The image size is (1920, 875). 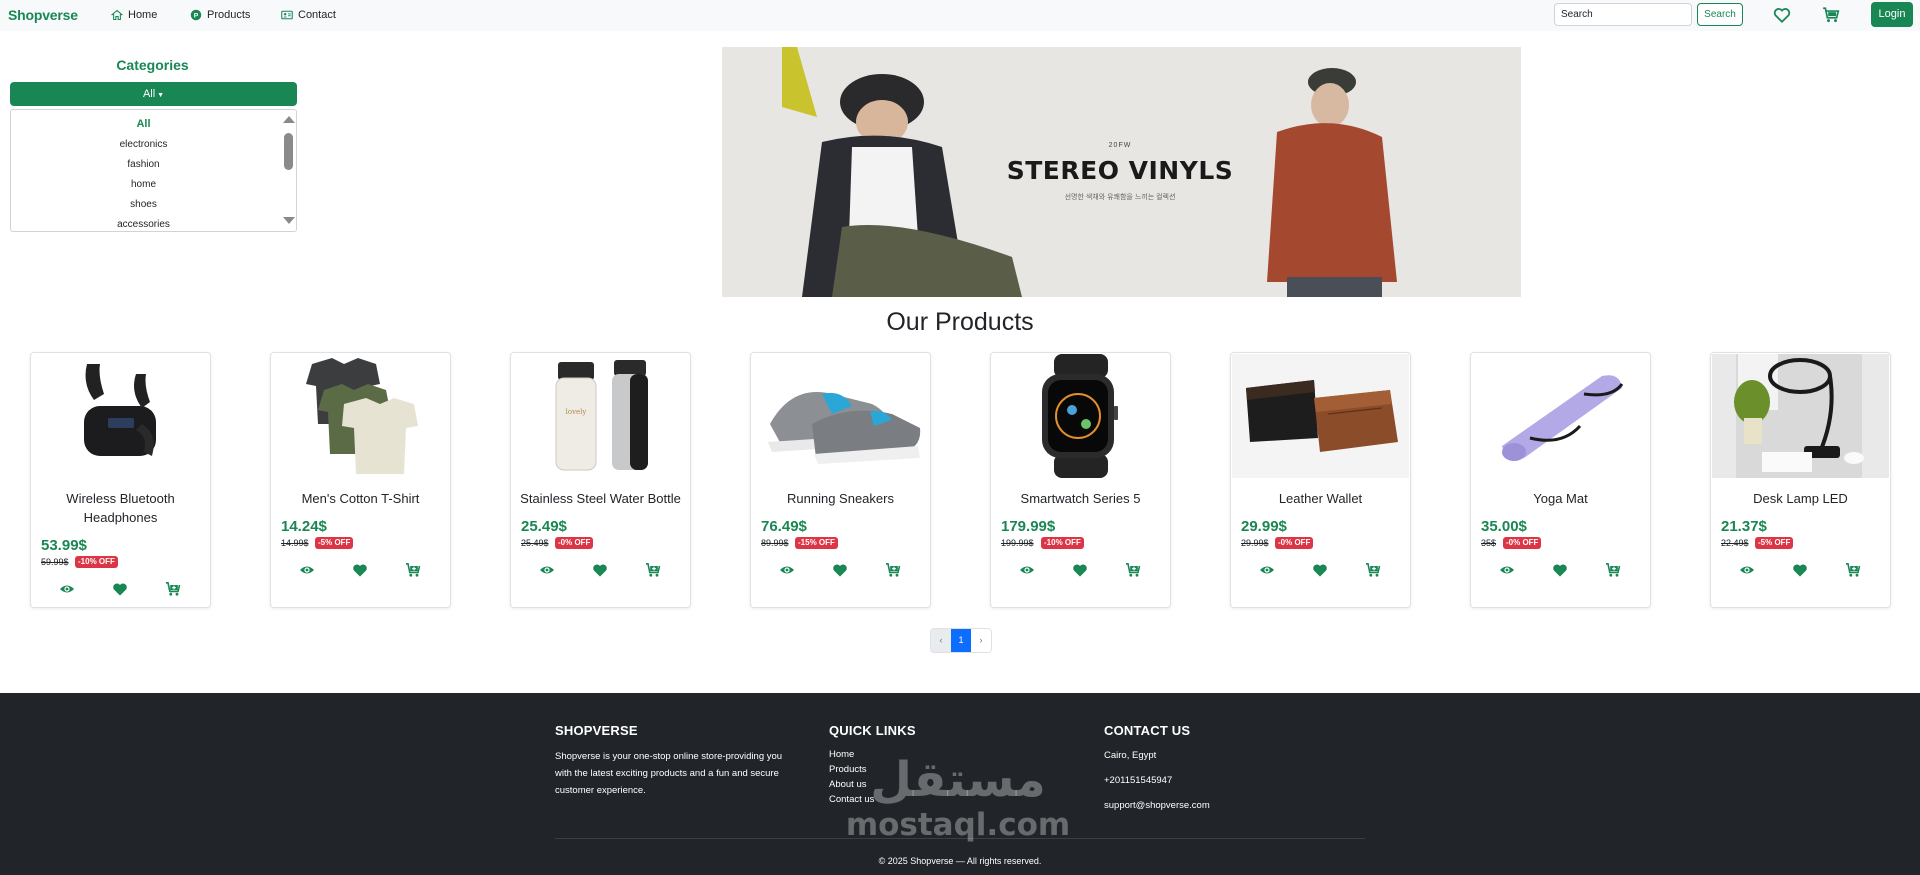 I want to click on product-image-desk-lamp, so click(x=1800, y=416).